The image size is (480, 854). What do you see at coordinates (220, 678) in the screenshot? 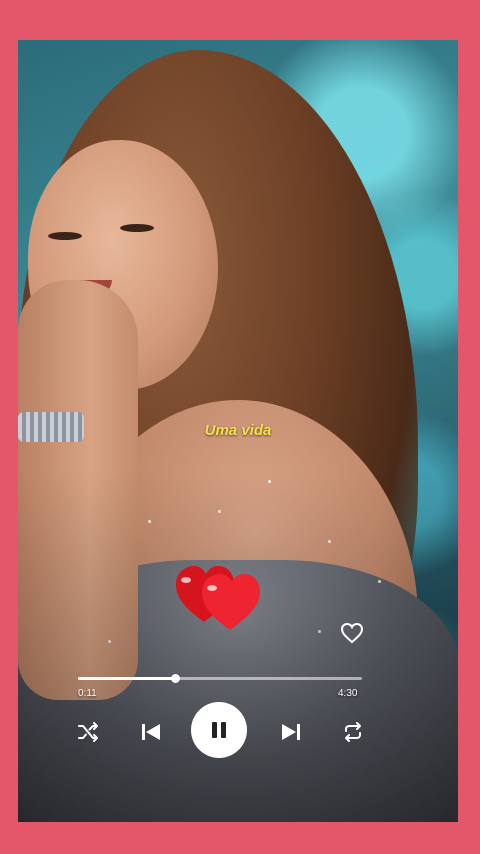
I see `progress-bar` at bounding box center [220, 678].